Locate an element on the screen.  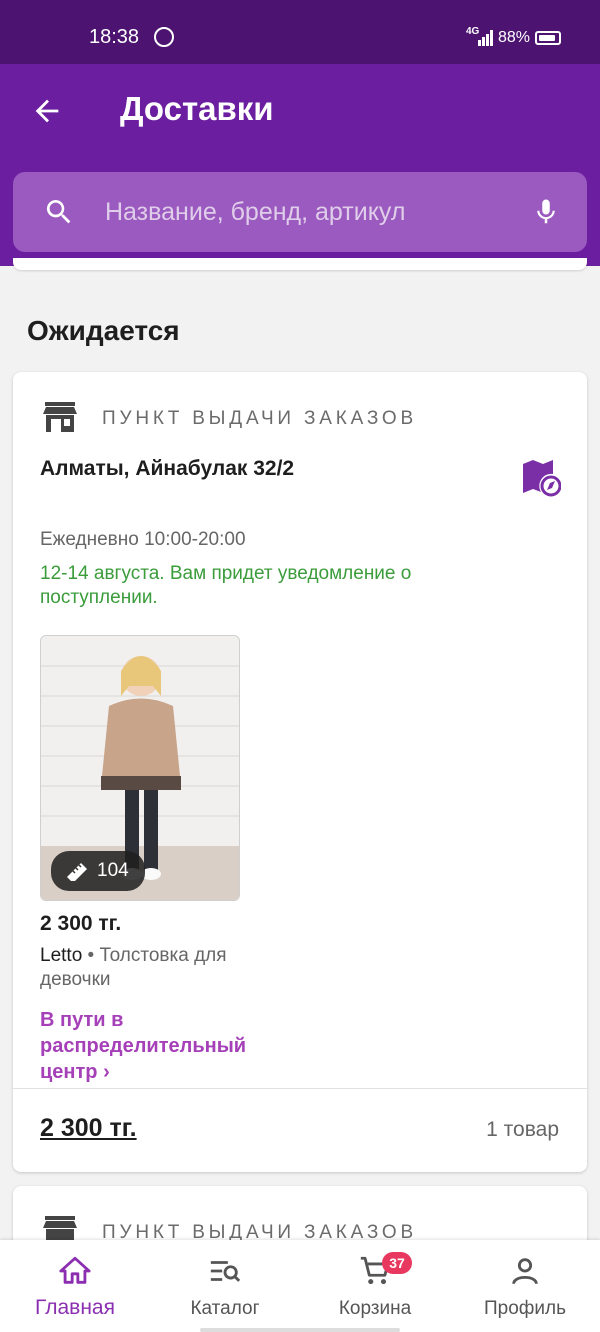
catalog-search-icon is located at coordinates (225, 1271).